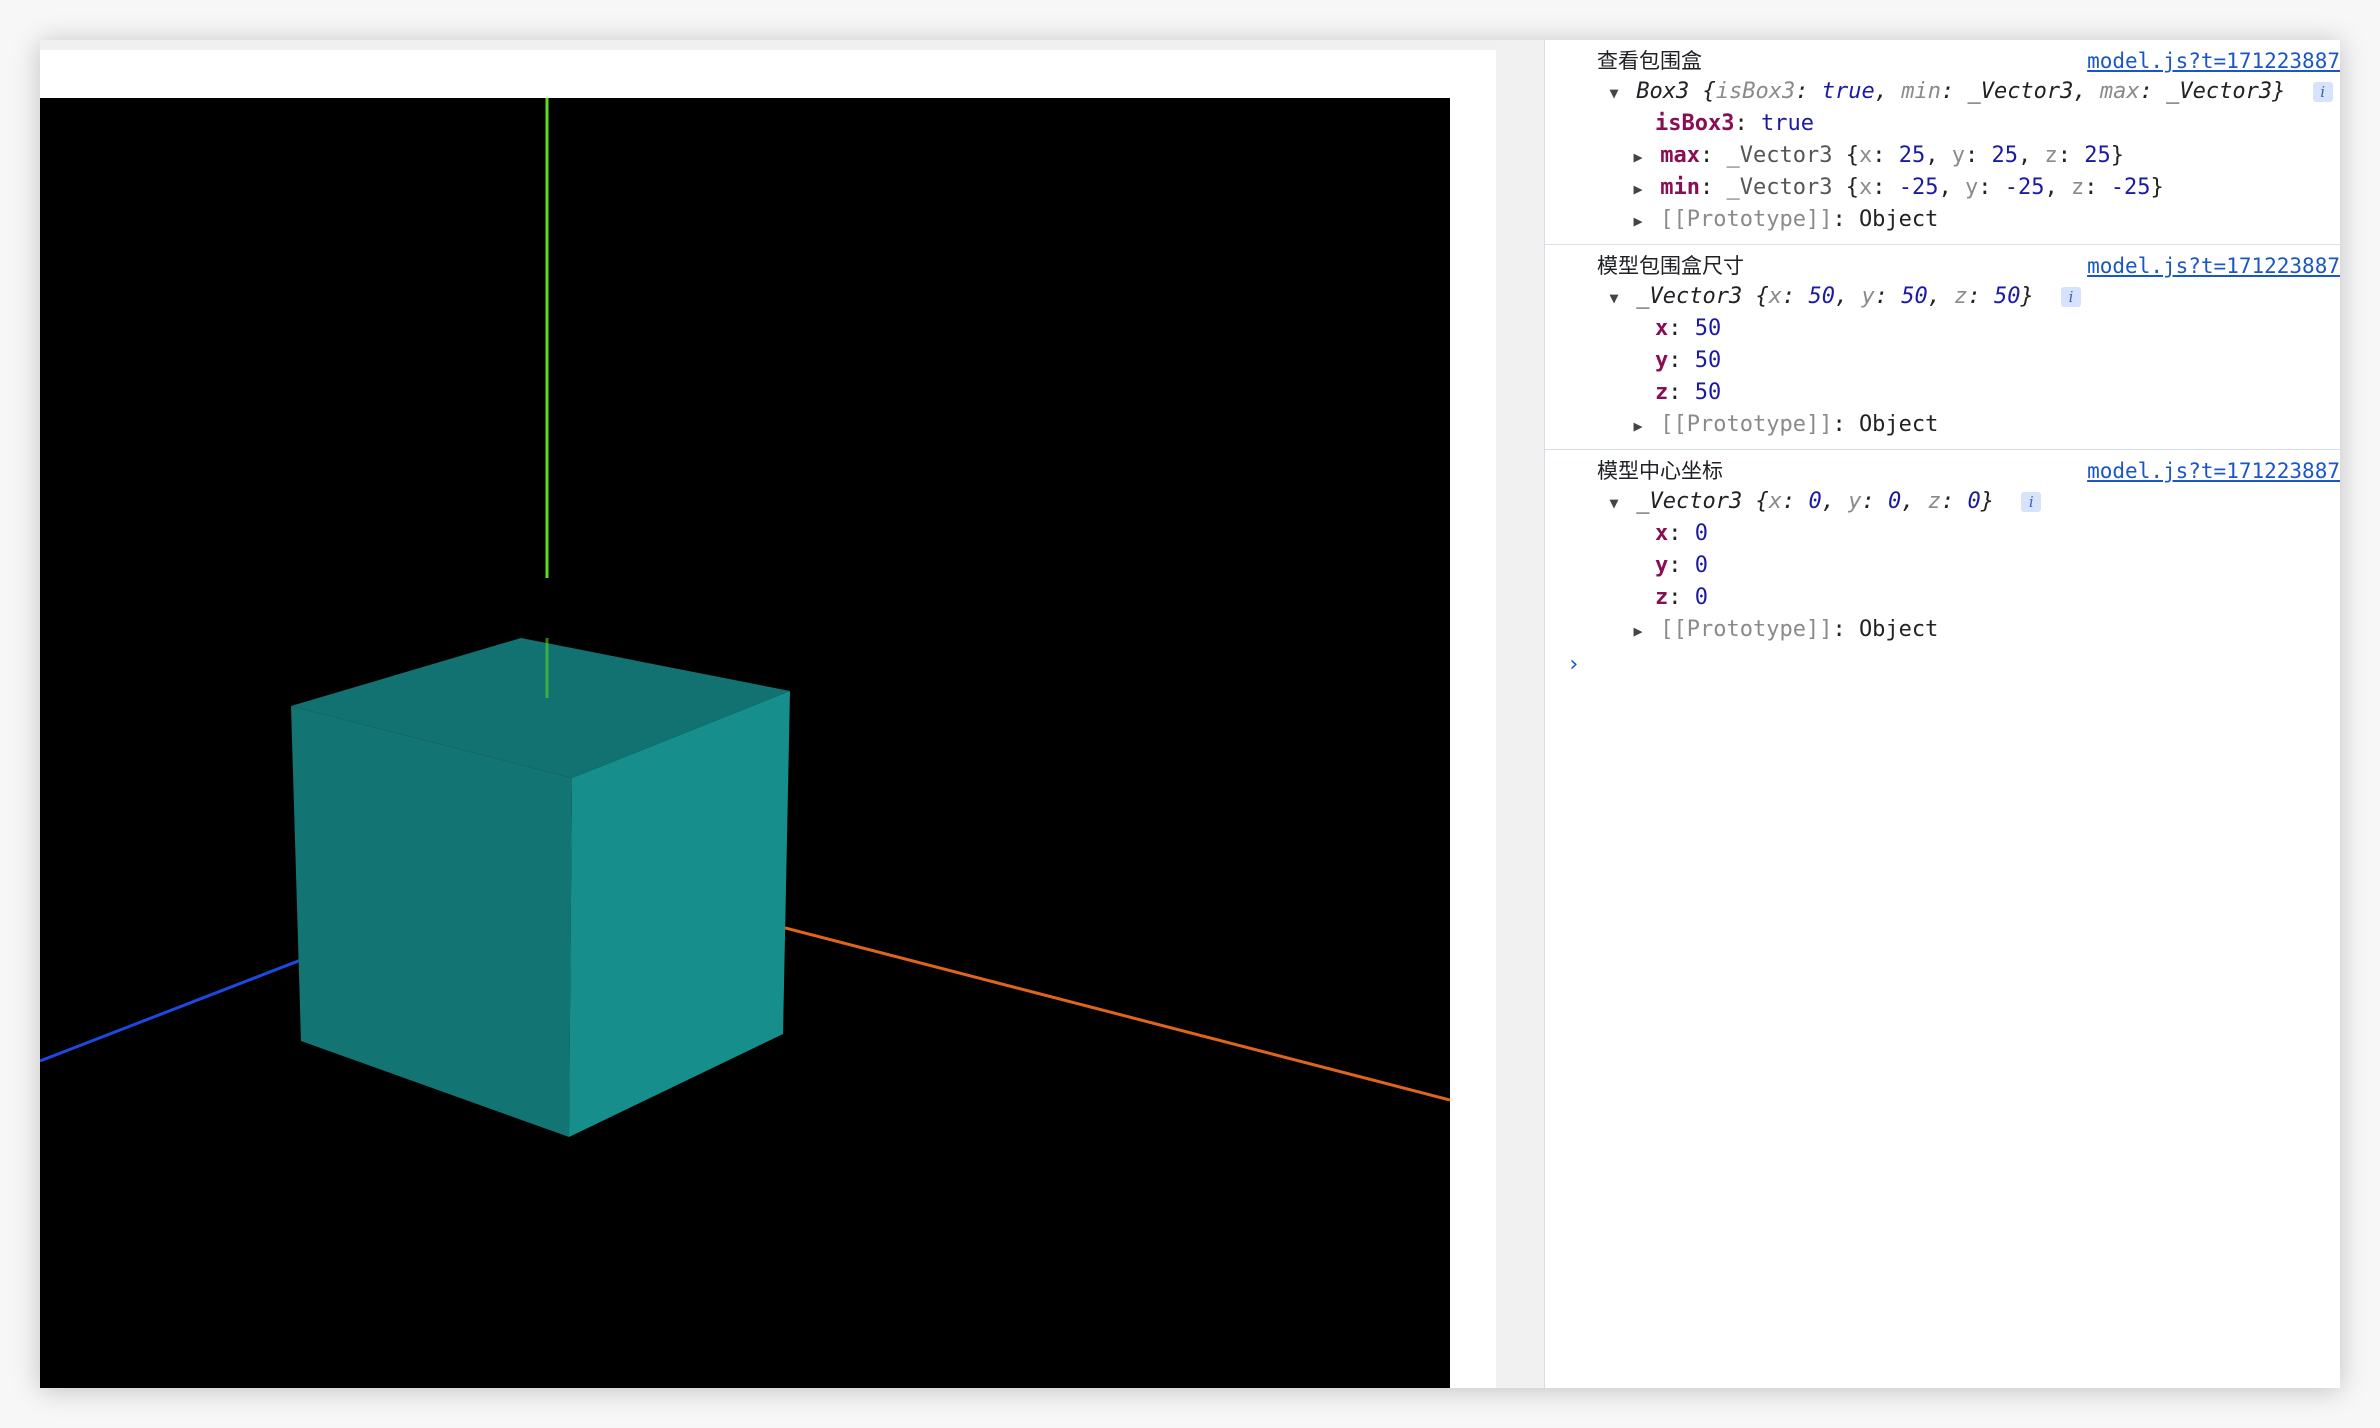 The image size is (2380, 1428). What do you see at coordinates (1573, 664) in the screenshot?
I see `console-prompt-icon: ›` at bounding box center [1573, 664].